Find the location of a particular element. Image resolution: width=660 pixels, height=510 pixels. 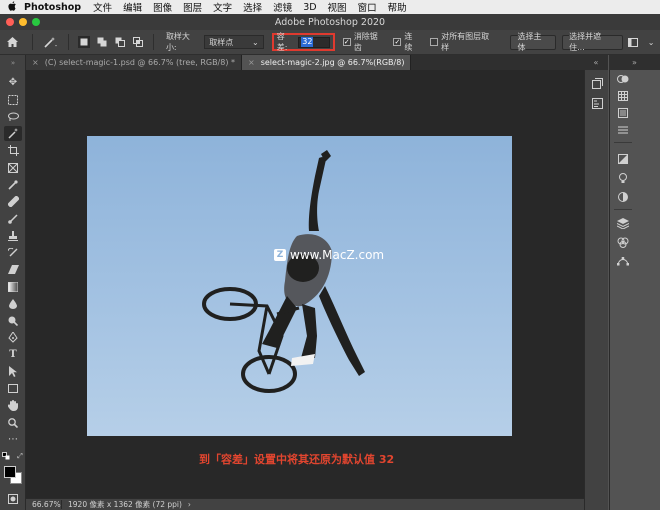

pen-tool-icon is located at coordinates (13, 337).